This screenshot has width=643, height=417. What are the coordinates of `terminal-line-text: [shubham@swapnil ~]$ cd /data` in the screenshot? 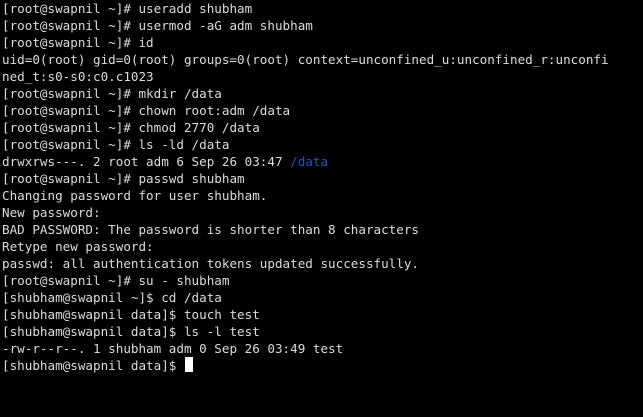 It's located at (112, 297).